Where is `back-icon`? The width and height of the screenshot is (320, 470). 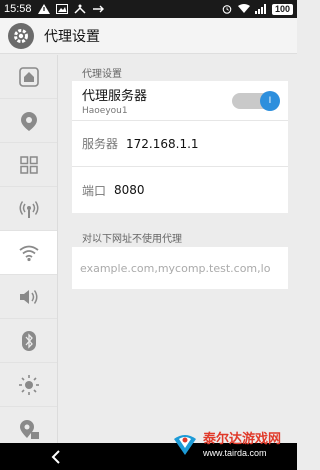 back-icon is located at coordinates (56, 456).